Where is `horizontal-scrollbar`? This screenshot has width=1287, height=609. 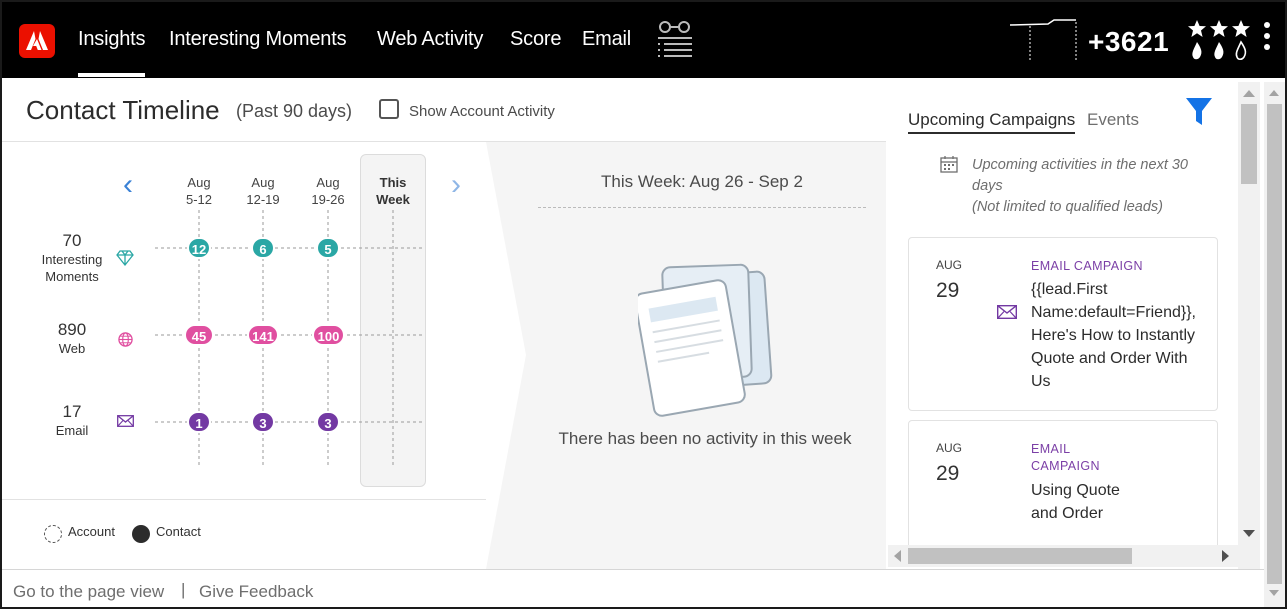
horizontal-scrollbar is located at coordinates (1063, 556).